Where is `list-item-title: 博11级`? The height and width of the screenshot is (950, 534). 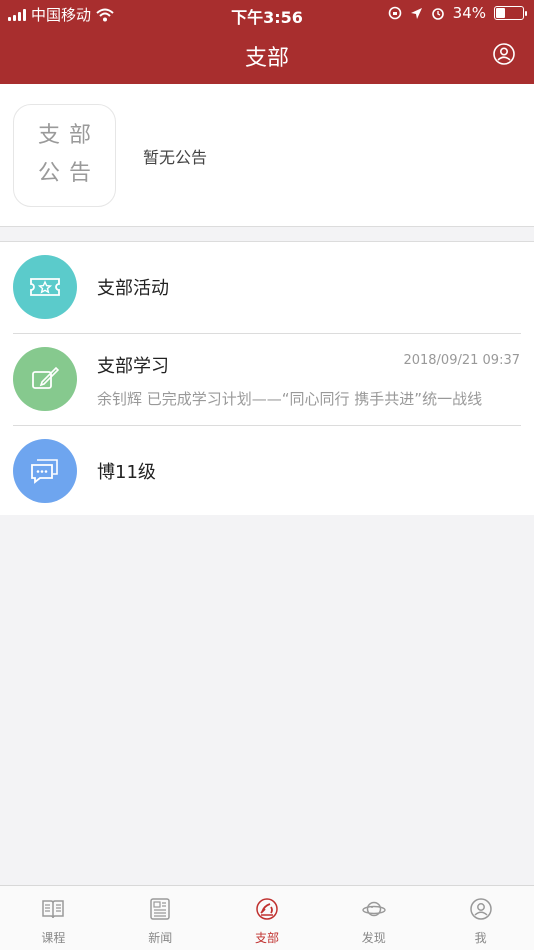
list-item-title: 博11级 is located at coordinates (126, 472).